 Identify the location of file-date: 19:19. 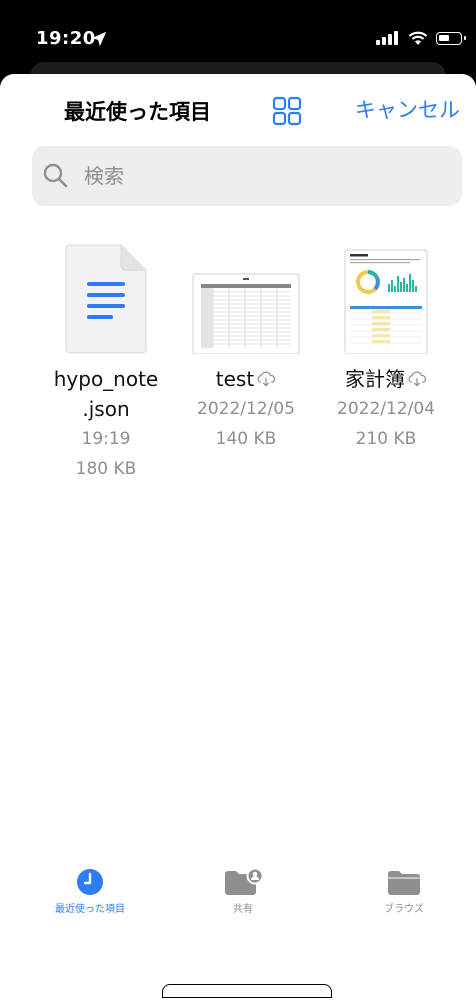
(106, 439).